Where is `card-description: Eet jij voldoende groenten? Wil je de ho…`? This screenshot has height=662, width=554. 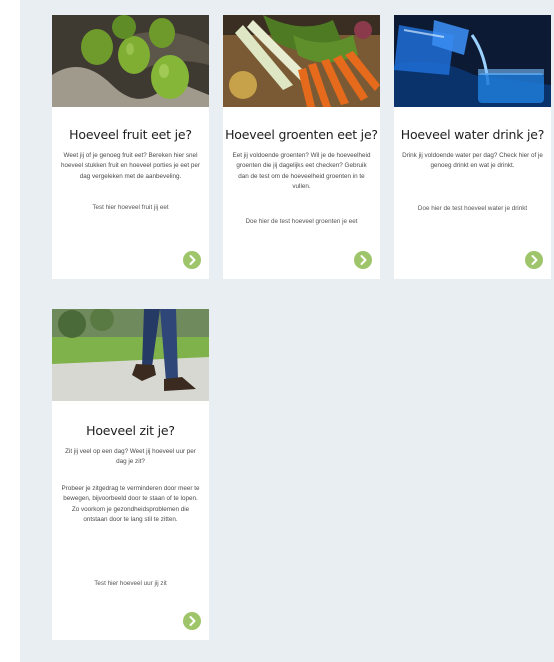 card-description: Eet jij voldoende groenten? Wil je de ho… is located at coordinates (301, 172).